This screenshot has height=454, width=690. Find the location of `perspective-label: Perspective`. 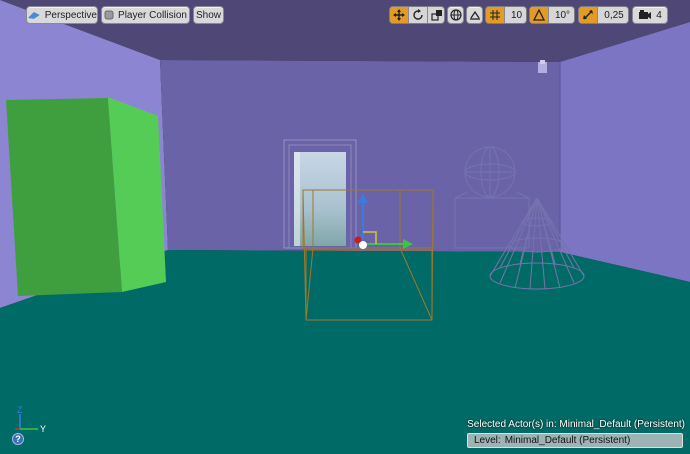

perspective-label: Perspective is located at coordinates (70, 15).